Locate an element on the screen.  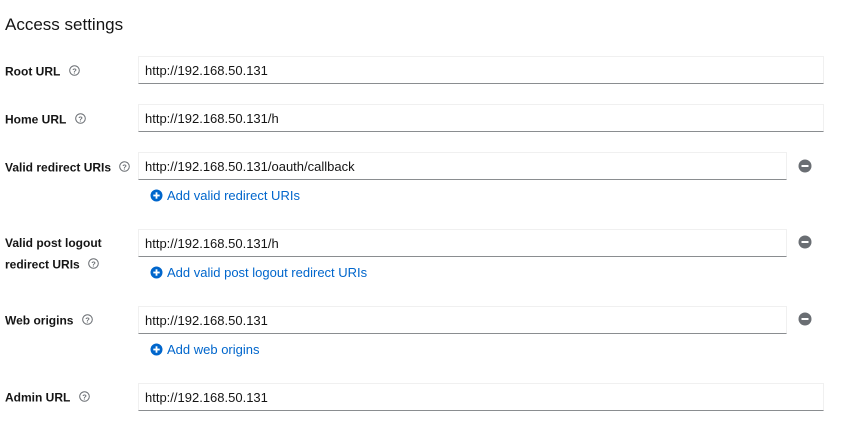
valid-post-logout-redirect-uri-input is located at coordinates (462, 243).